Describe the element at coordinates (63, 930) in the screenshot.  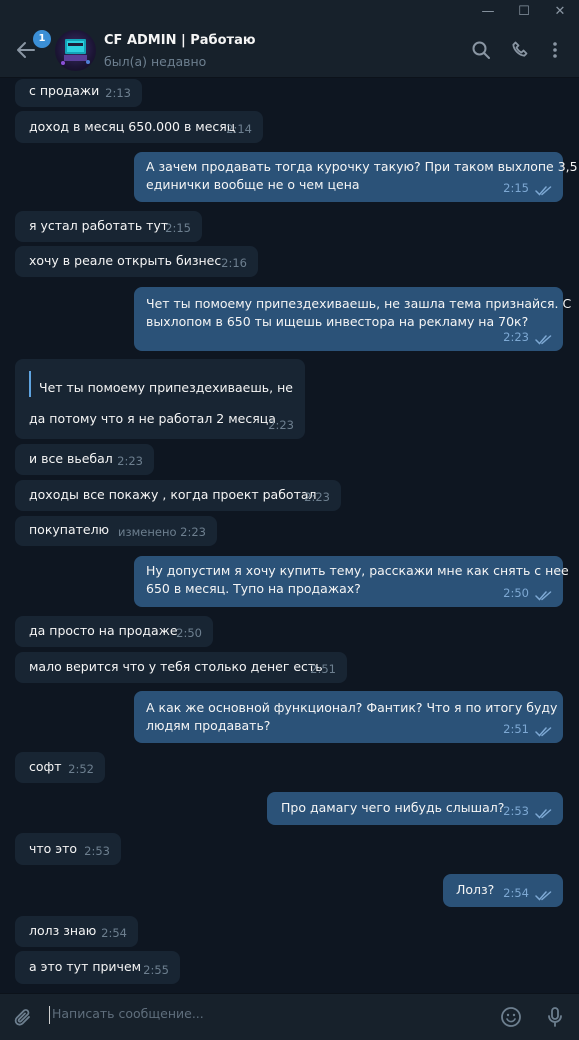
I see `message-text: лолз знаю` at that location.